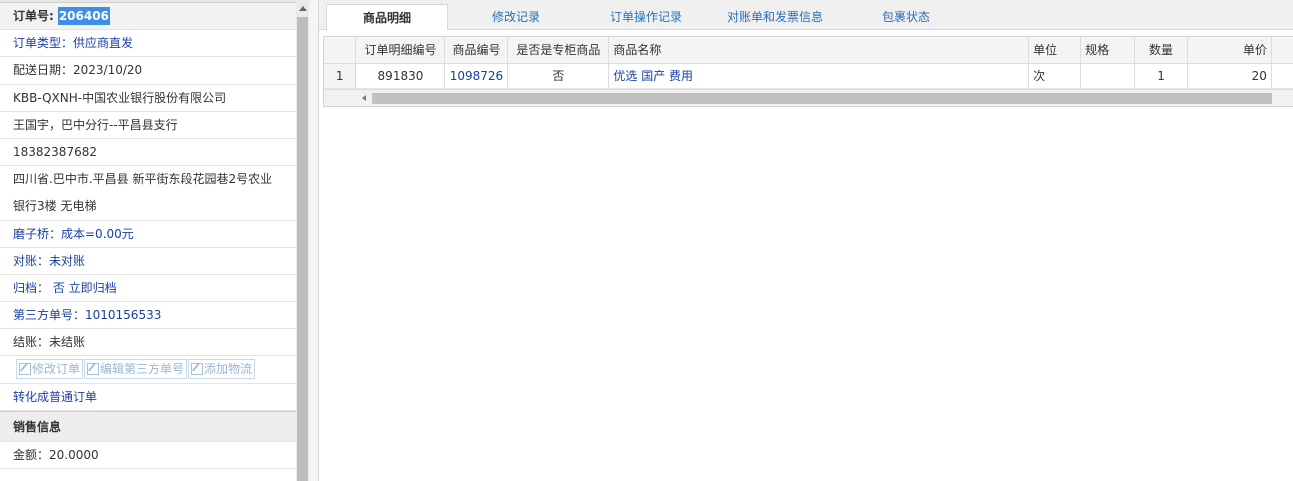 This screenshot has height=481, width=1293. I want to click on order-number-value: 206406, so click(83, 16).